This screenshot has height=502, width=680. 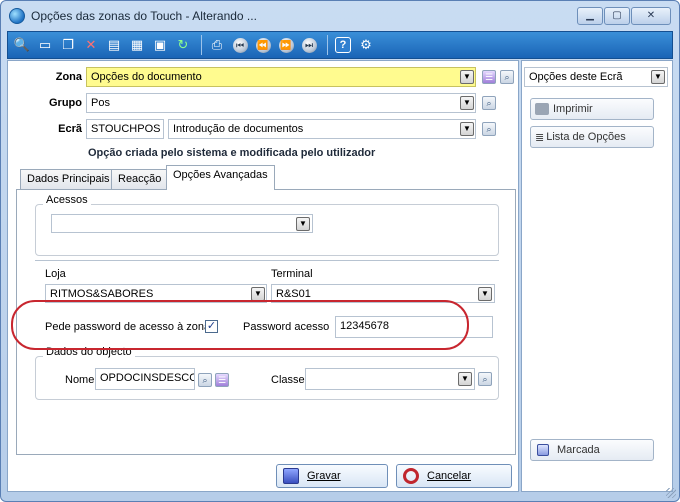 I want to click on bookmark-icon, so click(x=543, y=450).